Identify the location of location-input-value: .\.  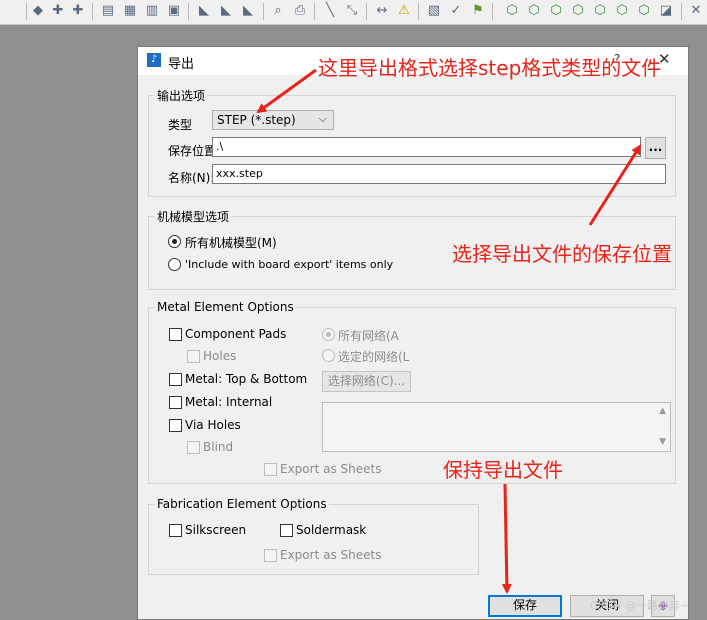
(220, 146).